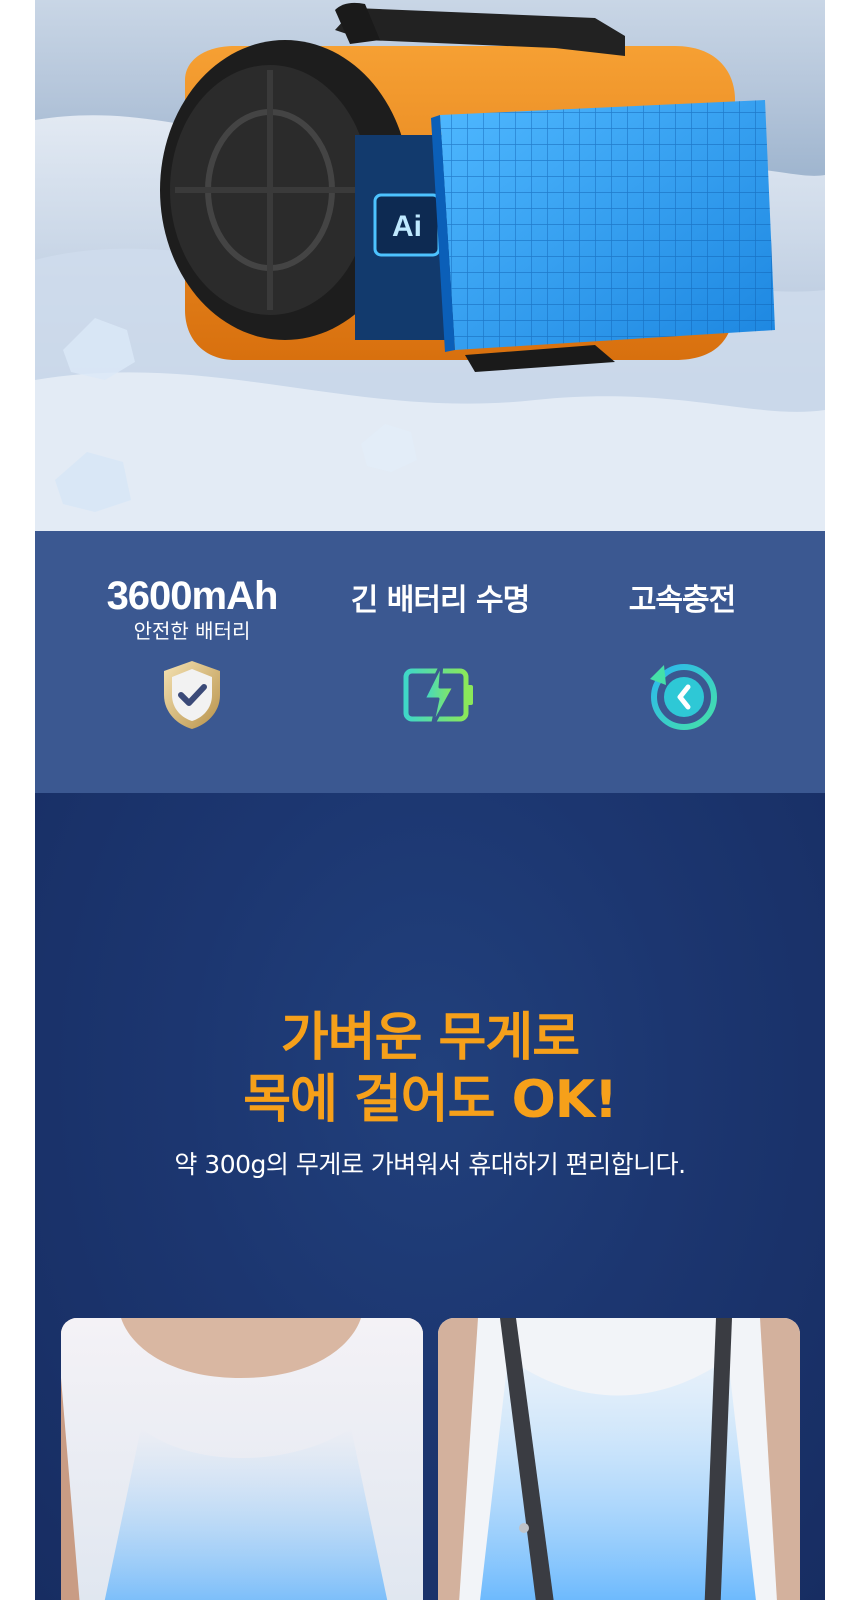 This screenshot has width=860, height=1600. I want to click on promo-headline-line2: 목에 걸어도 OK!, so click(430, 1100).